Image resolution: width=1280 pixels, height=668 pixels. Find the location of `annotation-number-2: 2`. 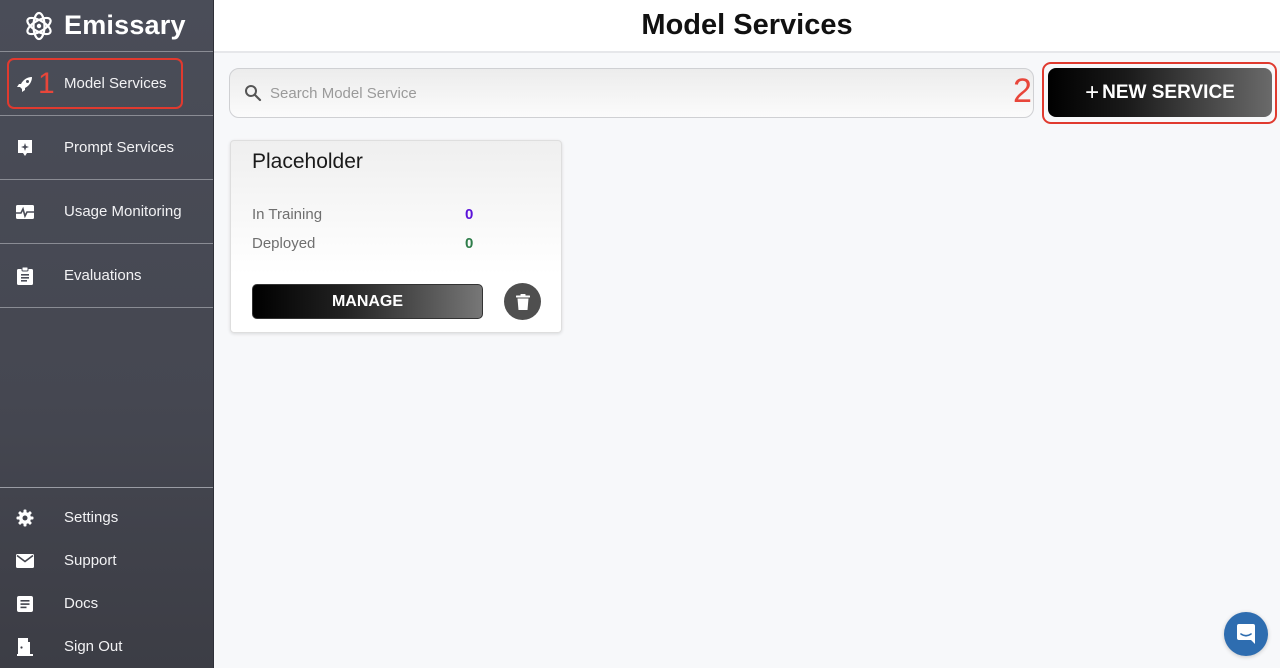

annotation-number-2: 2 is located at coordinates (1022, 91).